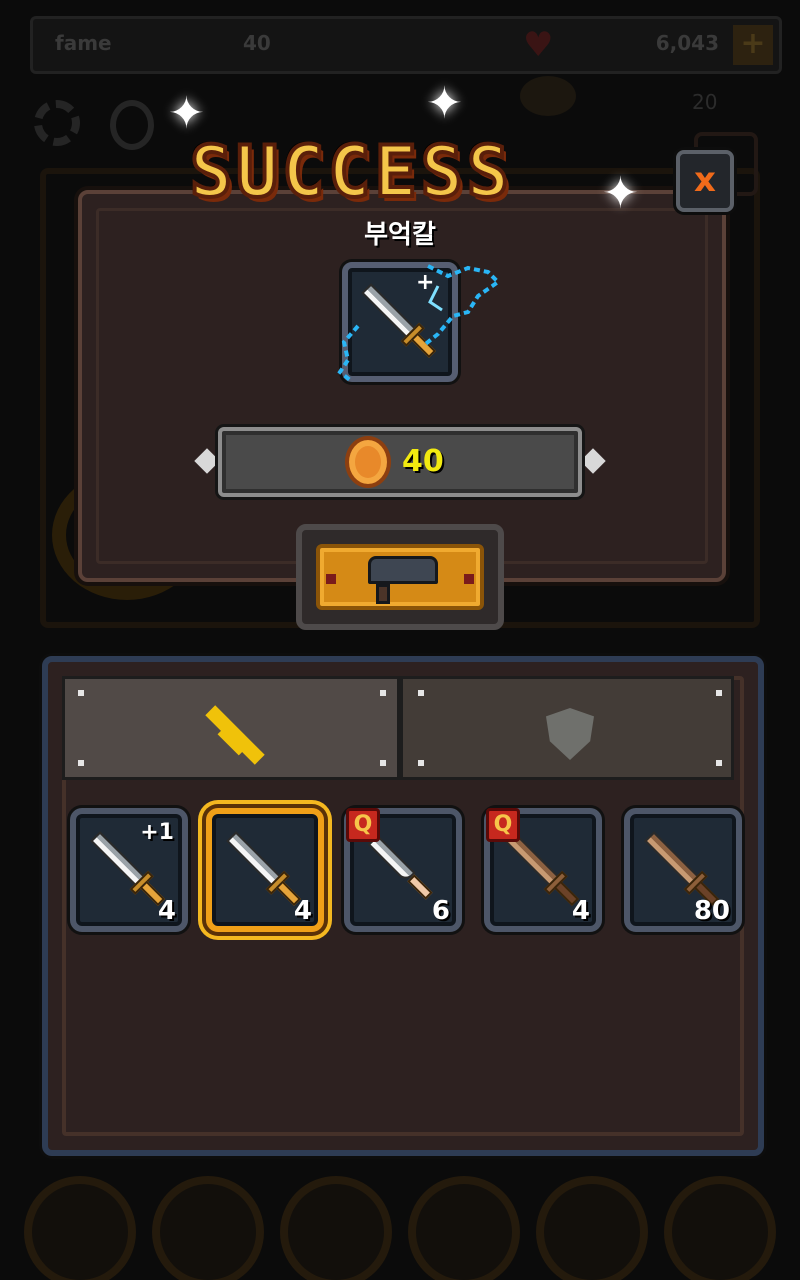 Image resolution: width=800 pixels, height=1280 pixels. What do you see at coordinates (368, 462) in the screenshot?
I see `coin-icon` at bounding box center [368, 462].